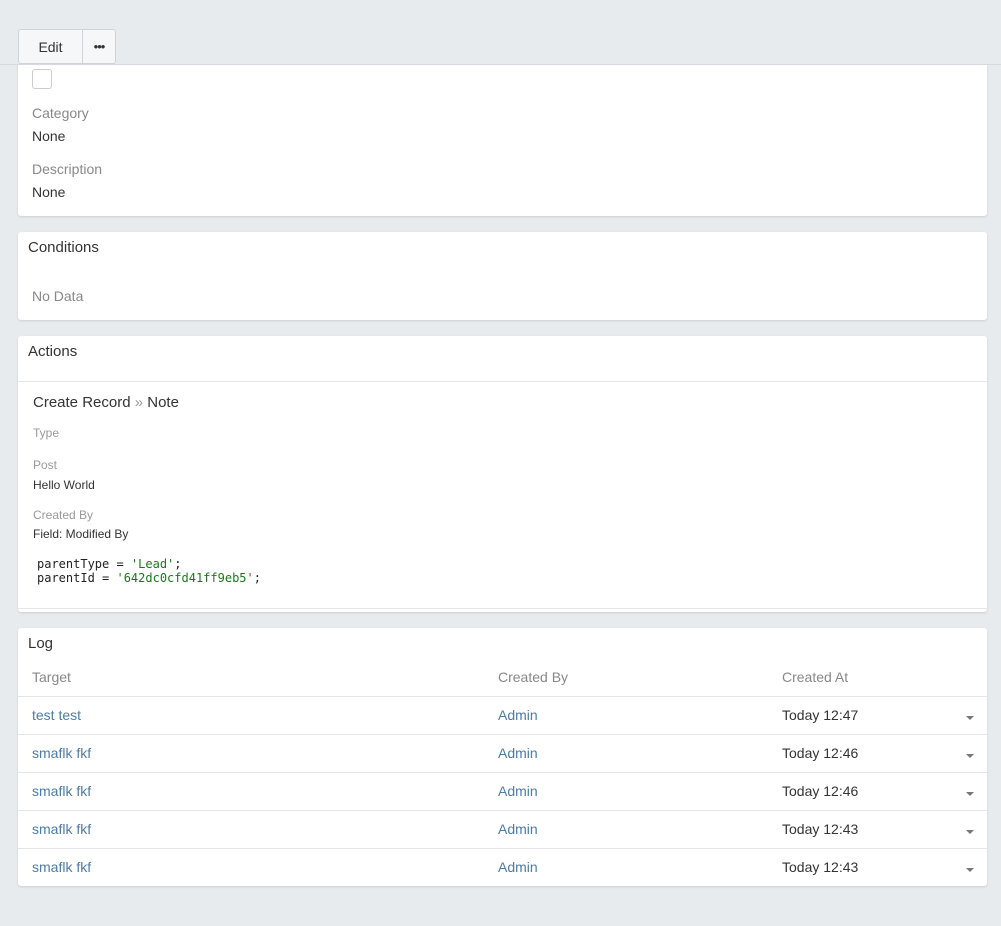  Describe the element at coordinates (46, 433) in the screenshot. I see `type-label: Type` at that location.